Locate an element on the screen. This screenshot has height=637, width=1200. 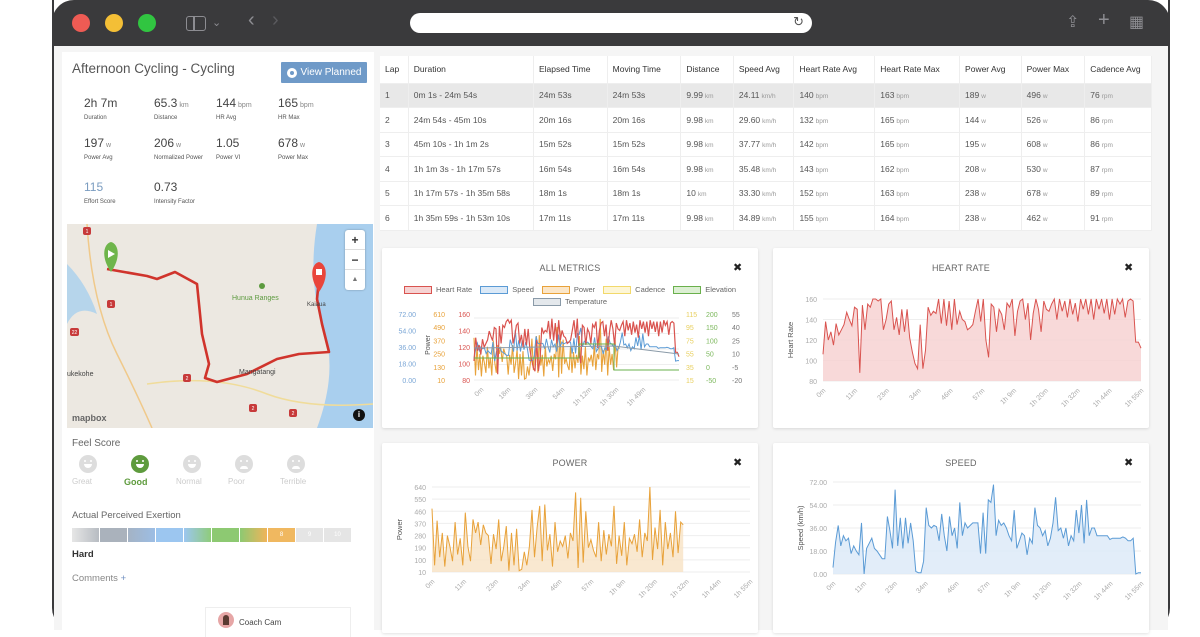
forward-button: › is located at coordinates (275, 20).